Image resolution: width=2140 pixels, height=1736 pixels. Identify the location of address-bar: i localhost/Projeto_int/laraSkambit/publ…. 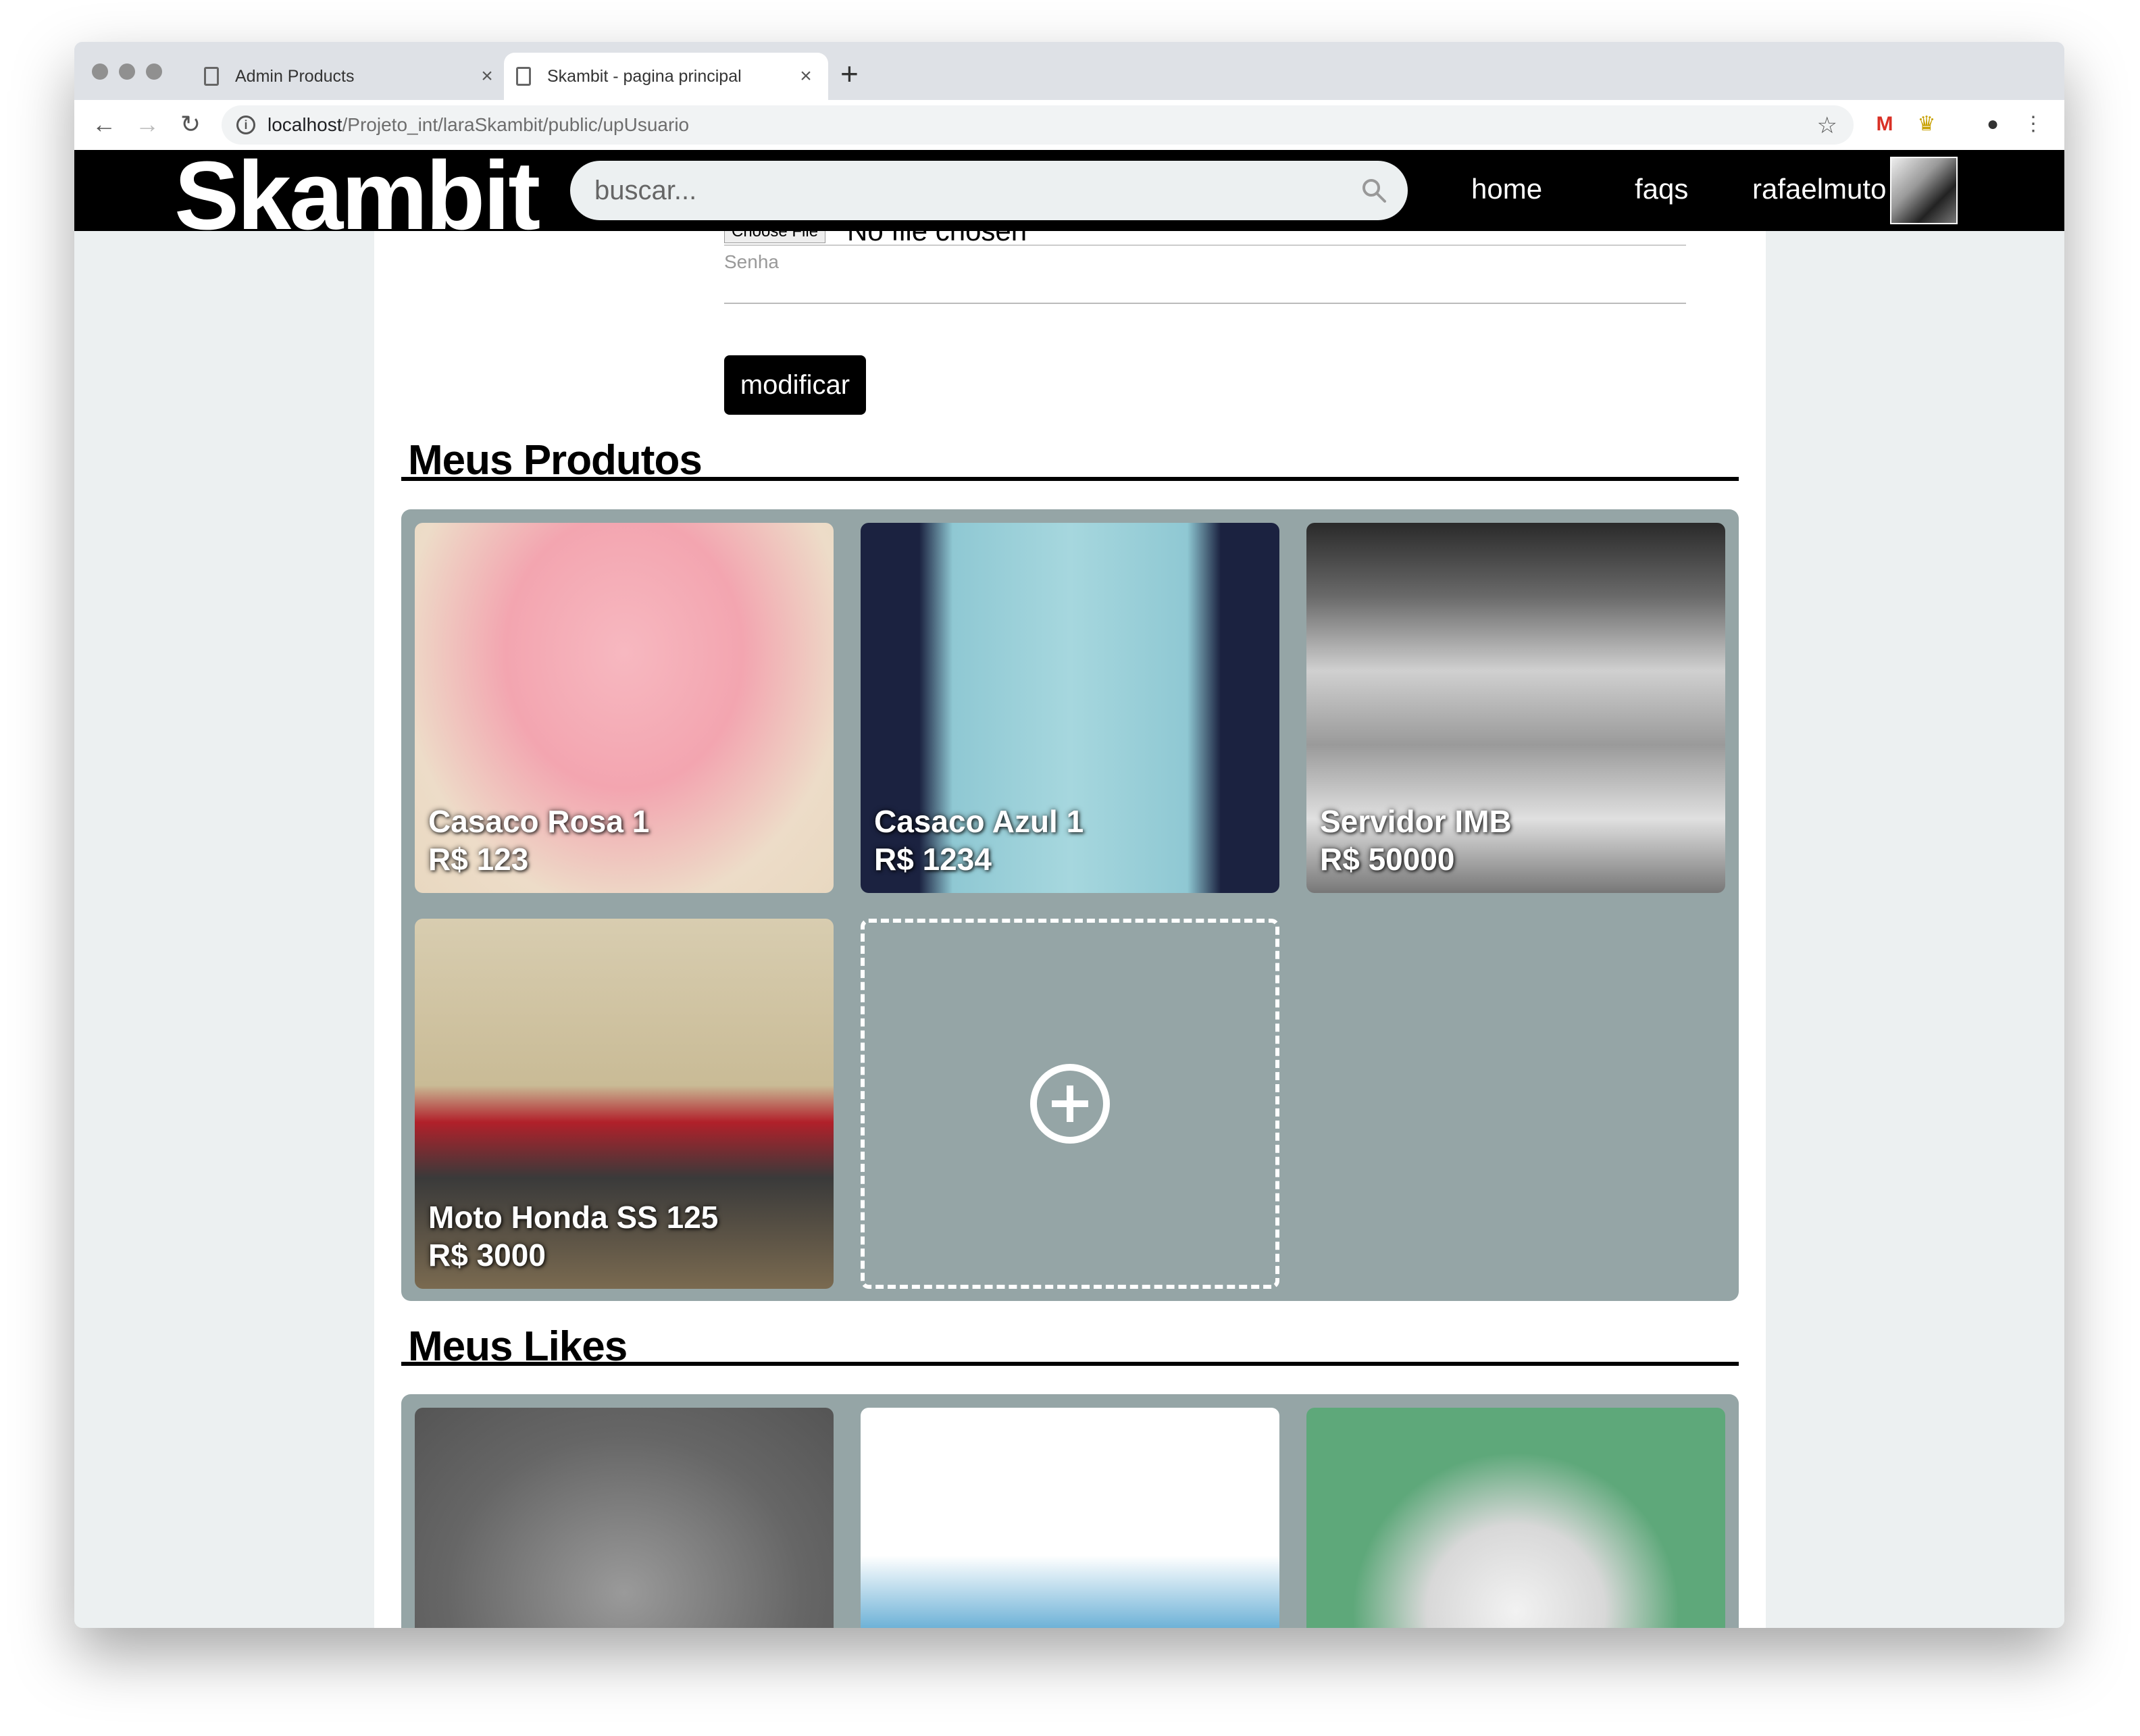
(1038, 125).